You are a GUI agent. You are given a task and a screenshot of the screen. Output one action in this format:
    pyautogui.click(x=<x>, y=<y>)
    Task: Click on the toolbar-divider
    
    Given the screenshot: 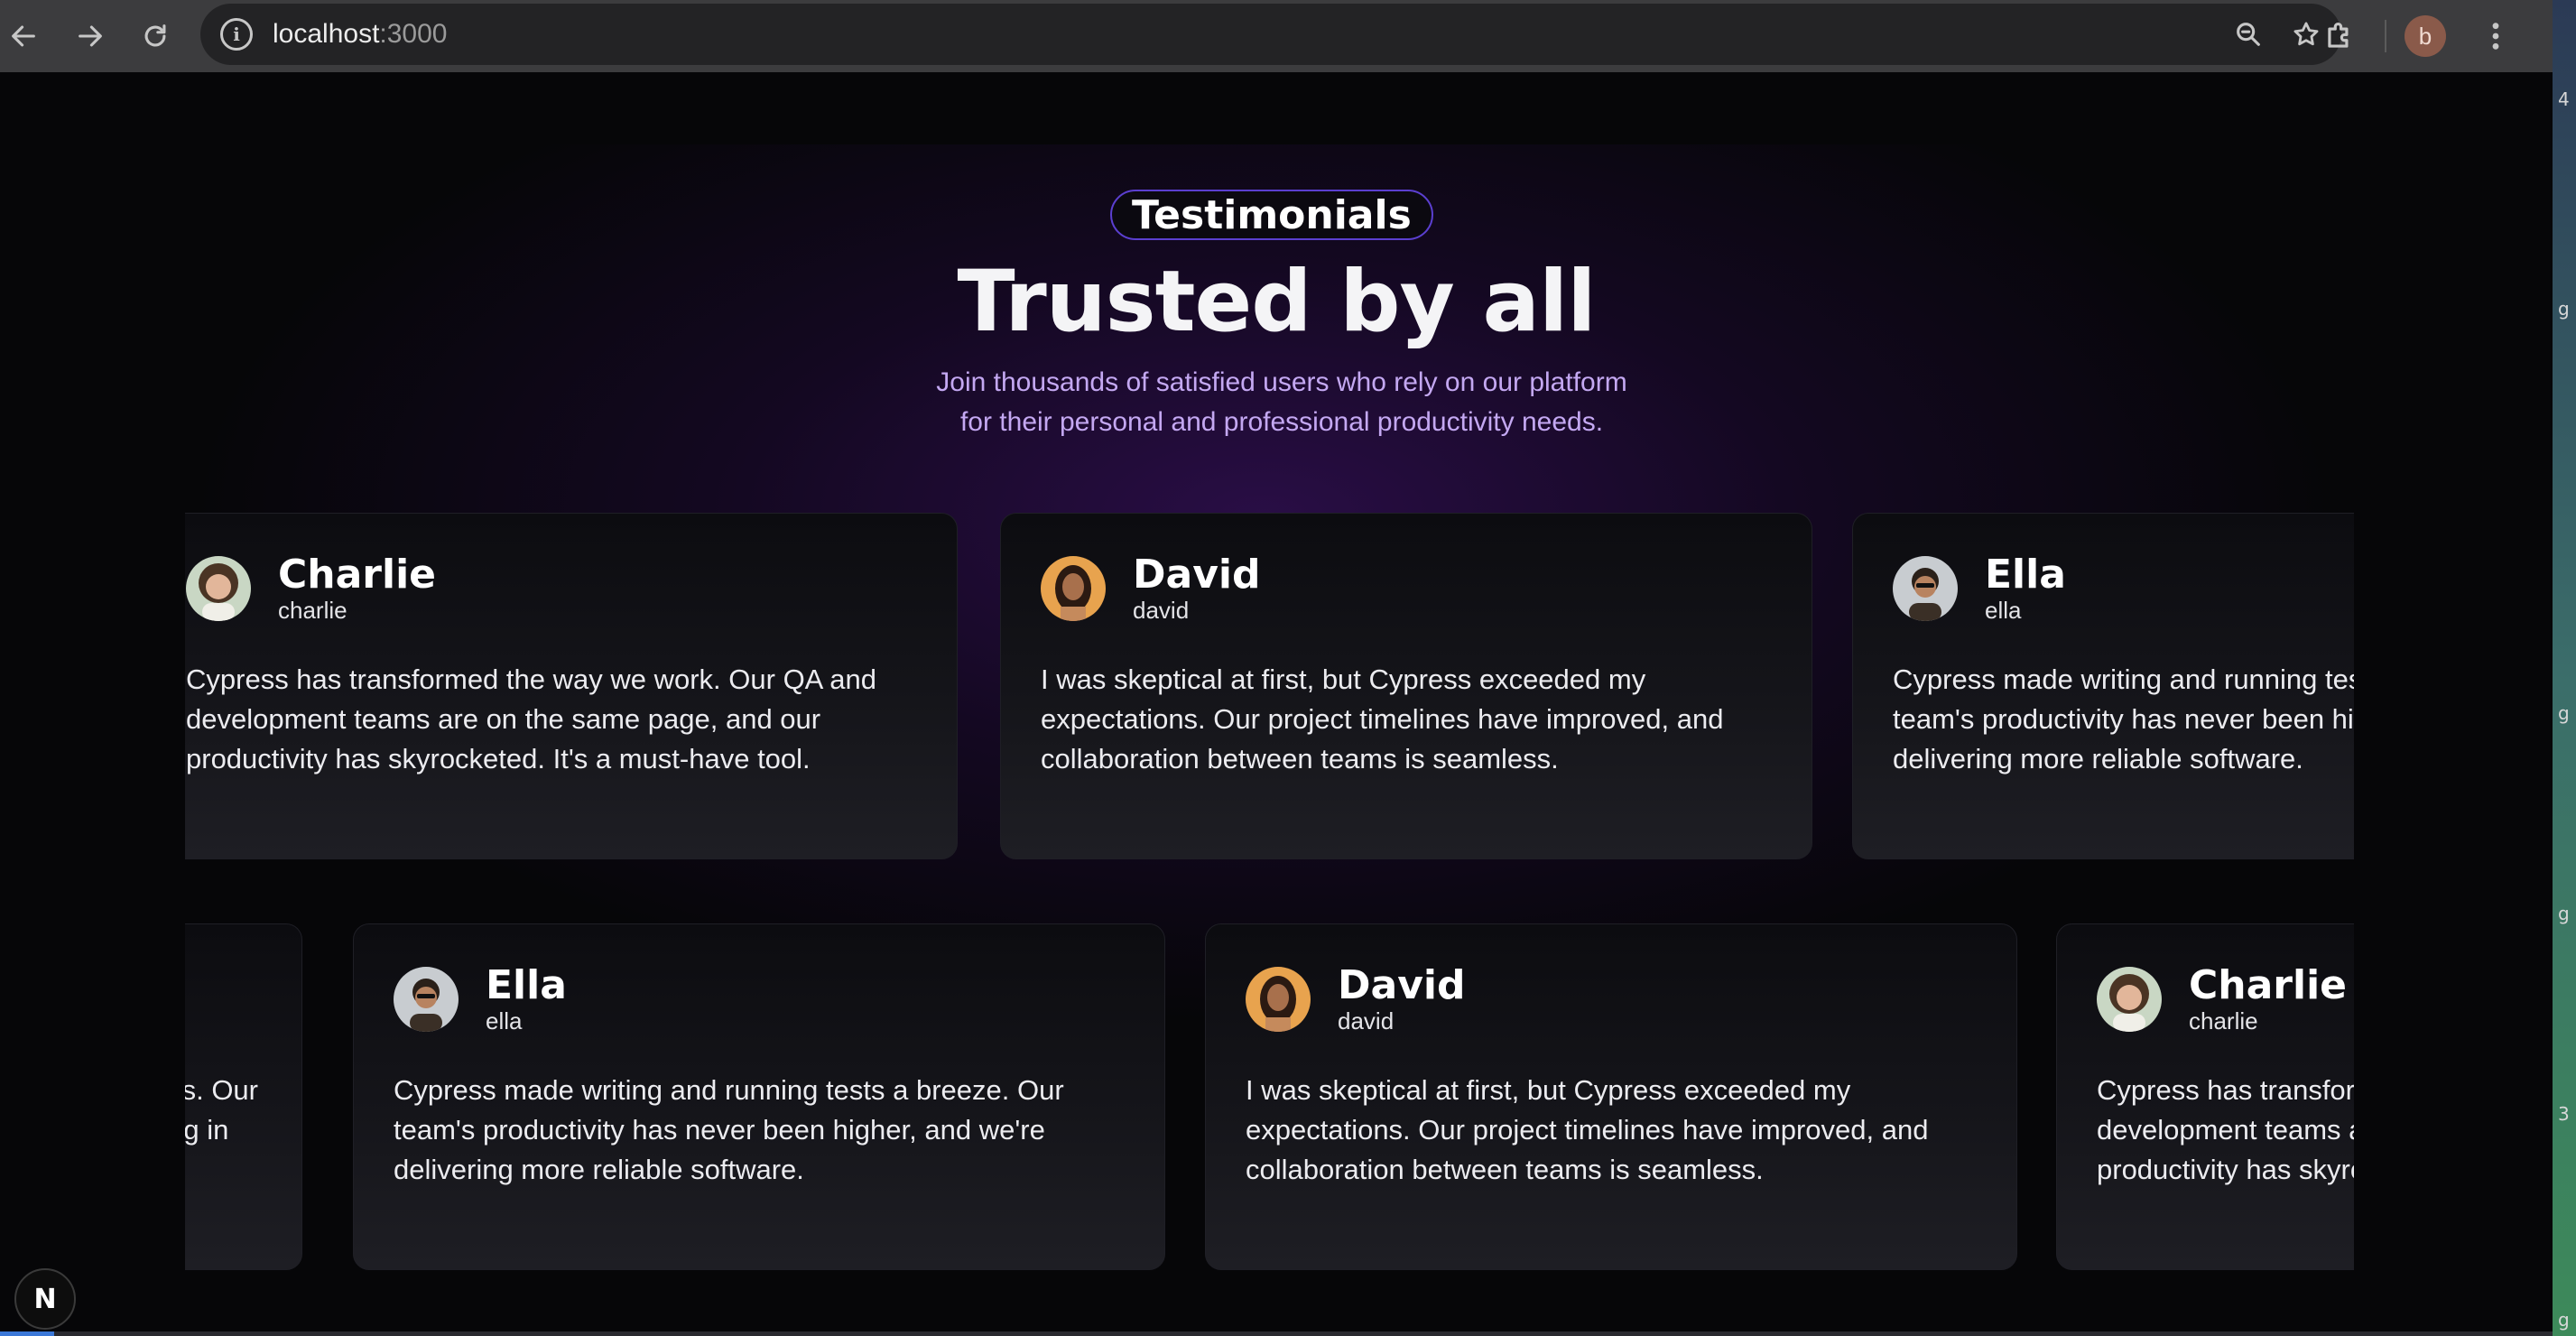 What is the action you would take?
    pyautogui.click(x=2385, y=36)
    